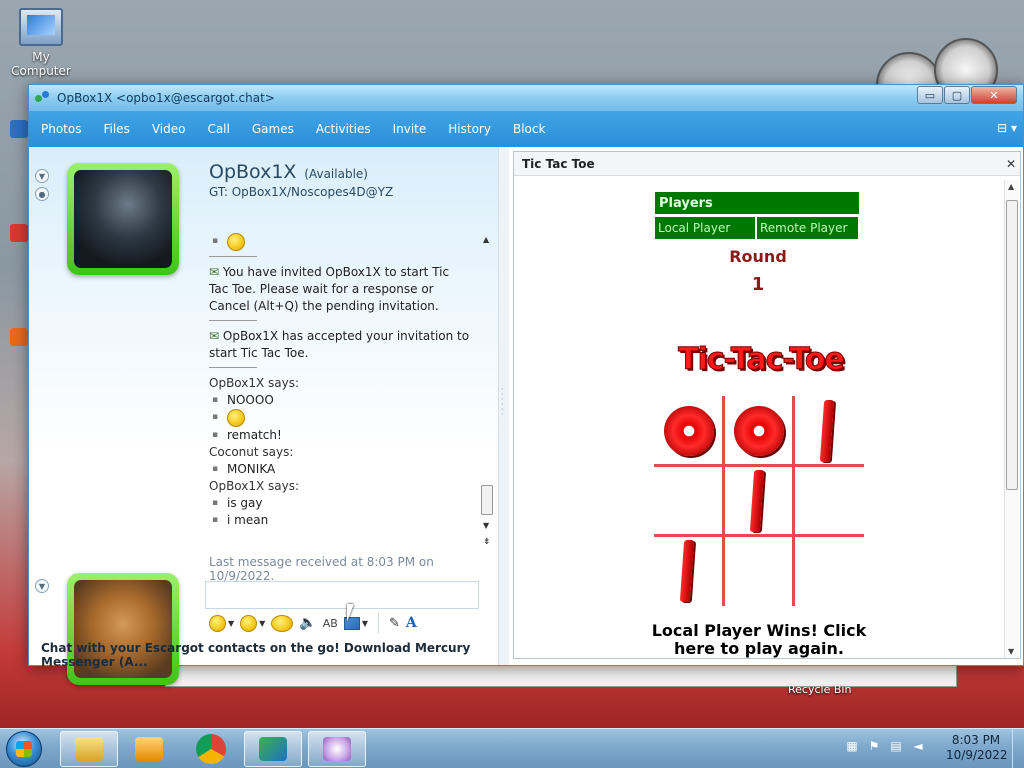  What do you see at coordinates (169, 129) in the screenshot?
I see `menu-video: Video` at bounding box center [169, 129].